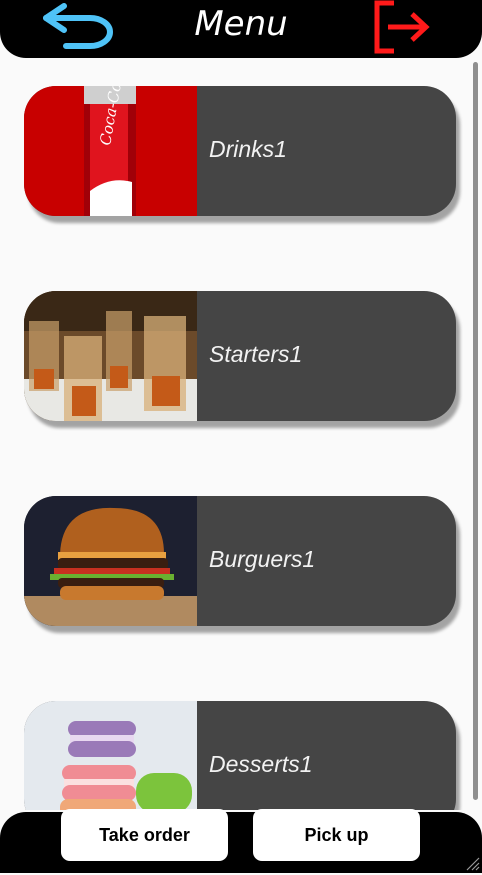 This screenshot has height=875, width=482. Describe the element at coordinates (110, 356) in the screenshot. I see `shrimp-glasses-image` at that location.